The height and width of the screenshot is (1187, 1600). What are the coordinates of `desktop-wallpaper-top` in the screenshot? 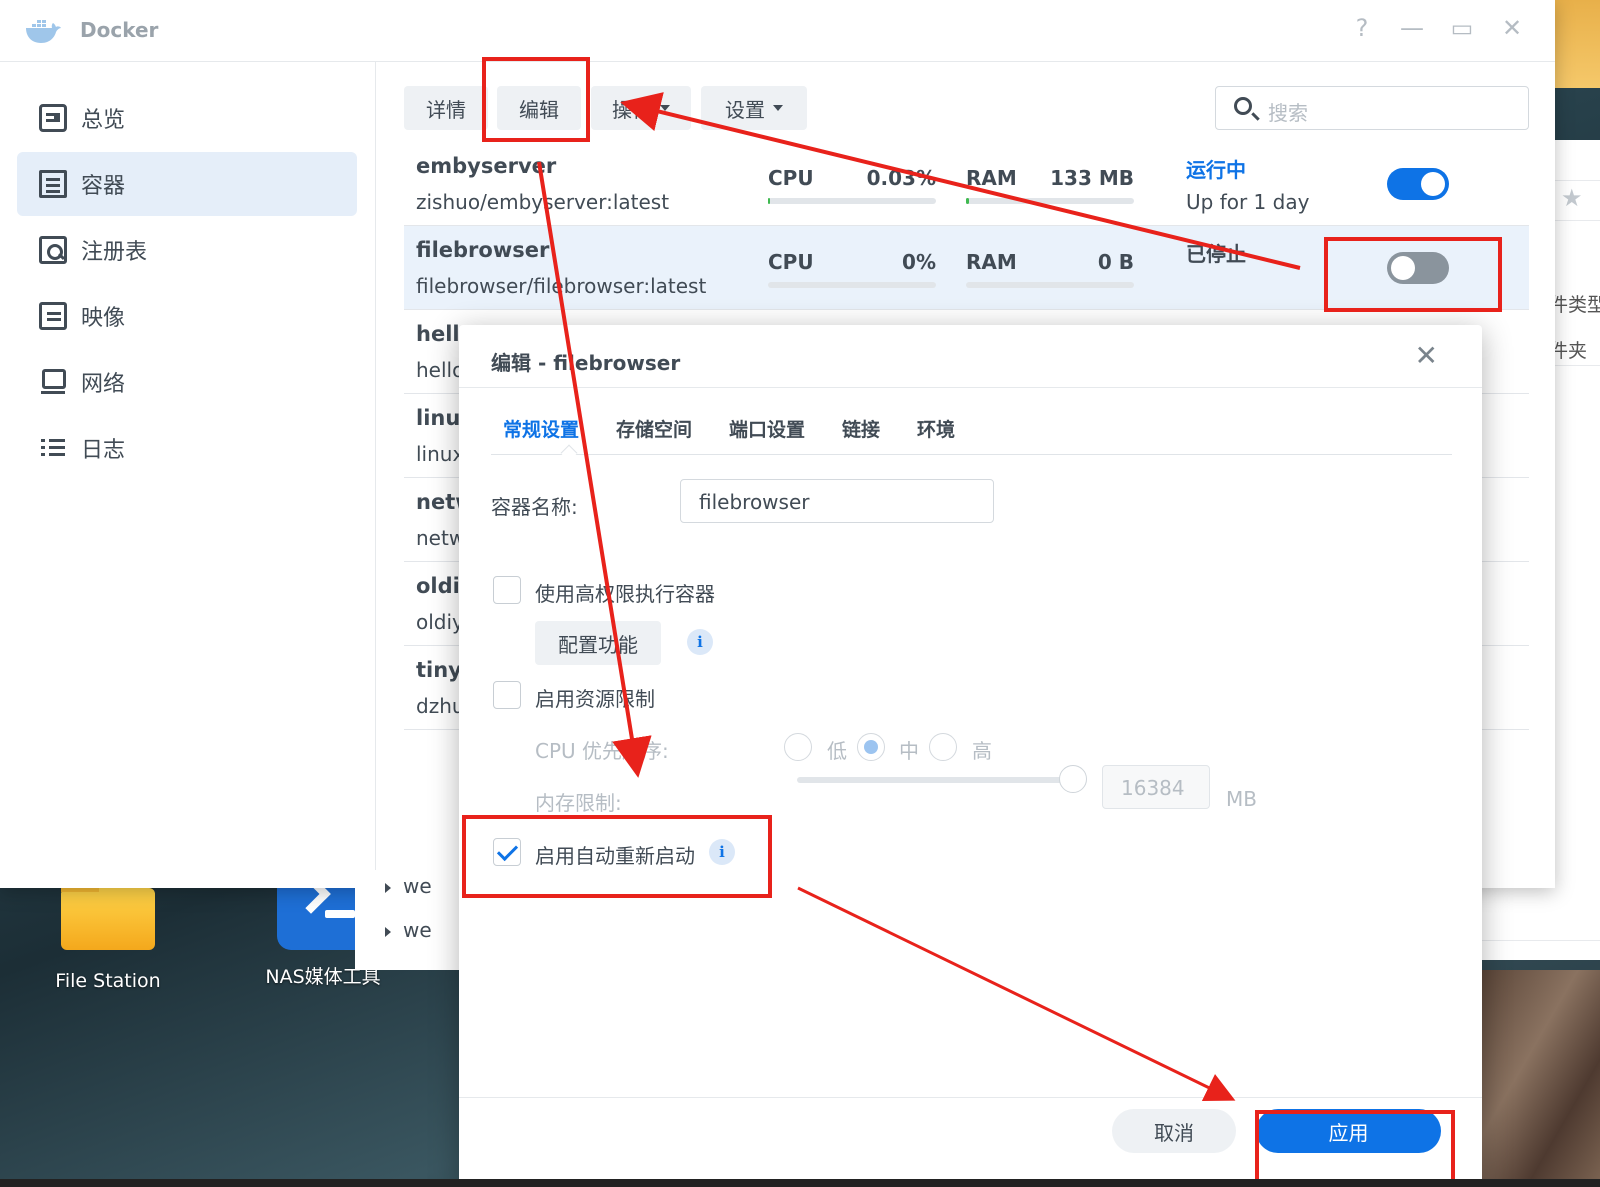 It's located at (1577, 44).